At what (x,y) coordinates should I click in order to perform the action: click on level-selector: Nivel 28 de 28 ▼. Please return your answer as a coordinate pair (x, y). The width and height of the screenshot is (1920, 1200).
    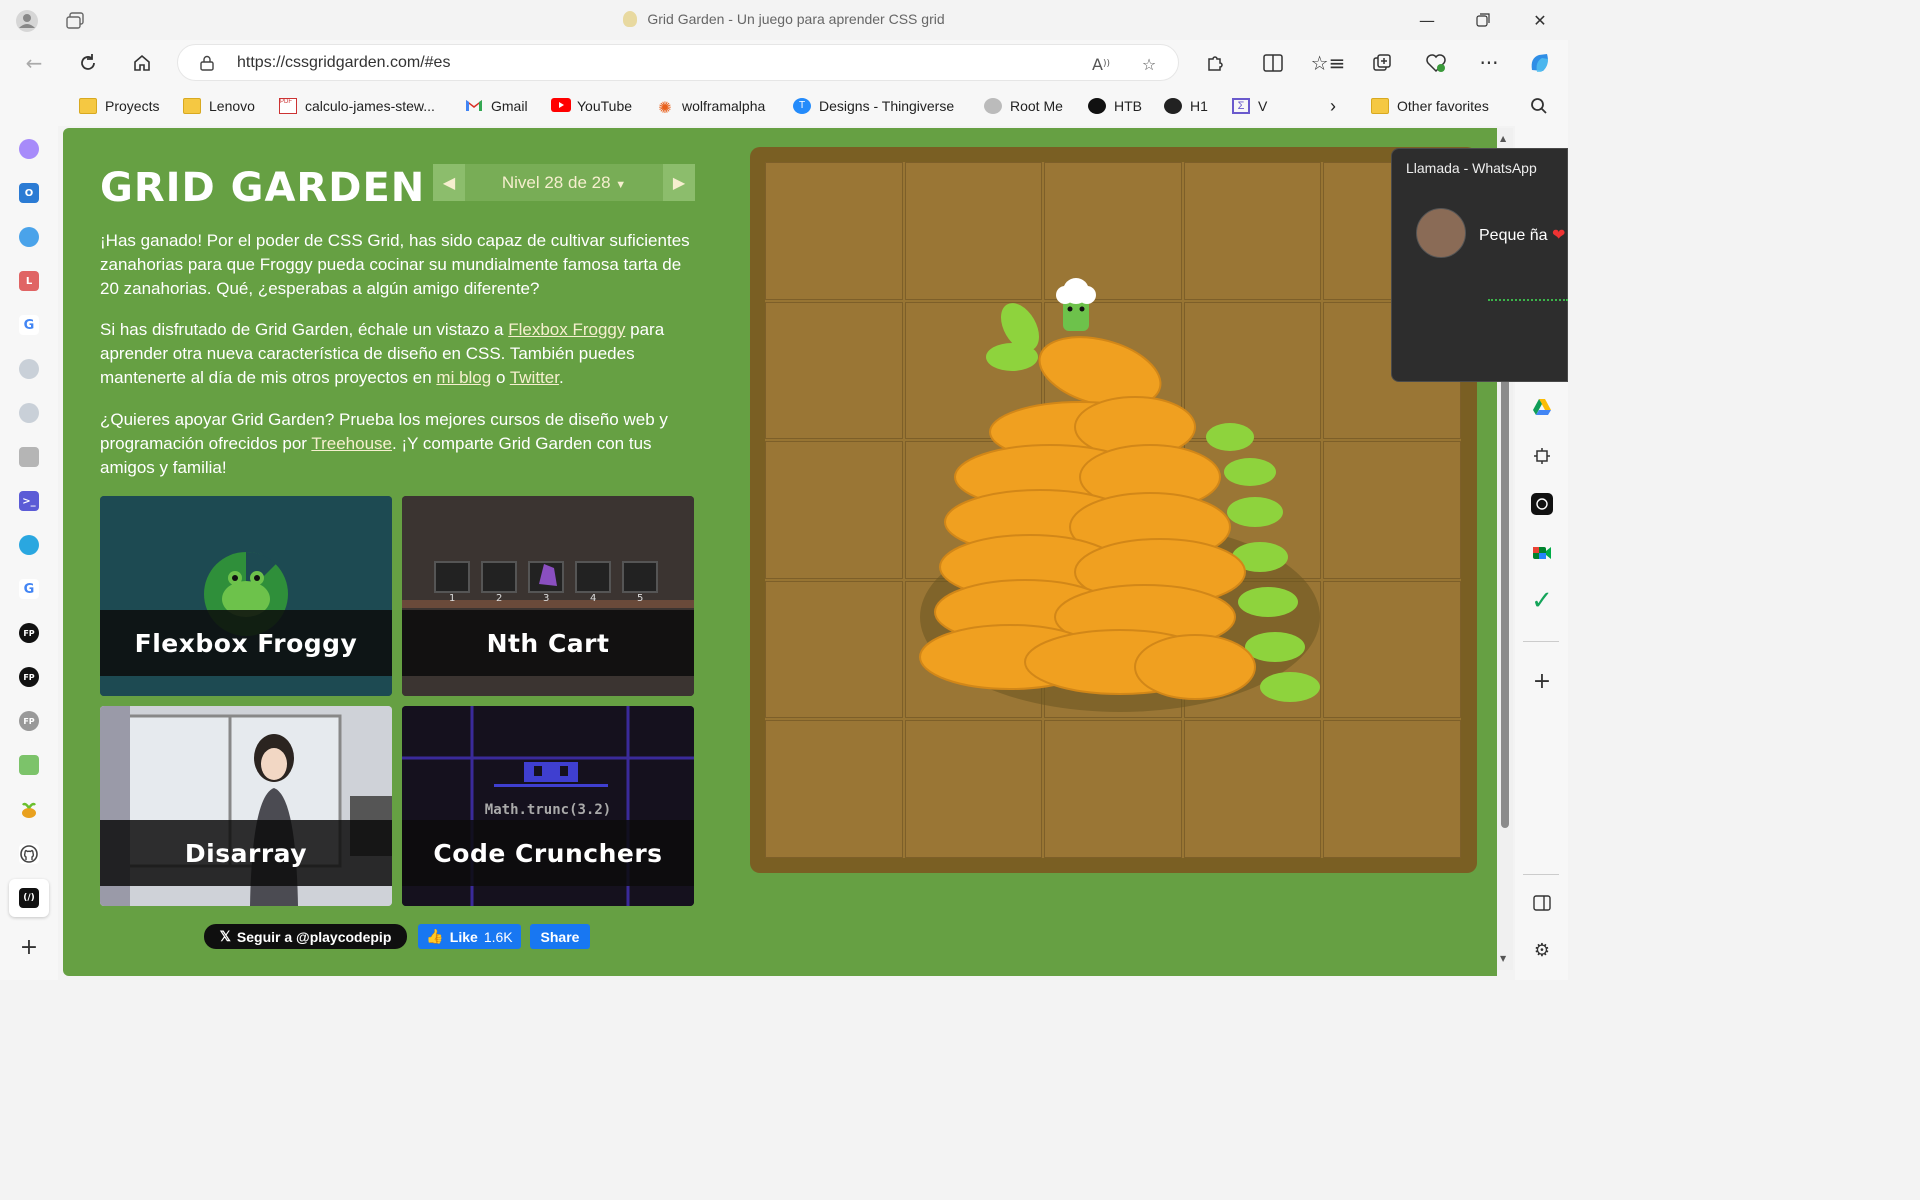
    Looking at the image, I should click on (564, 183).